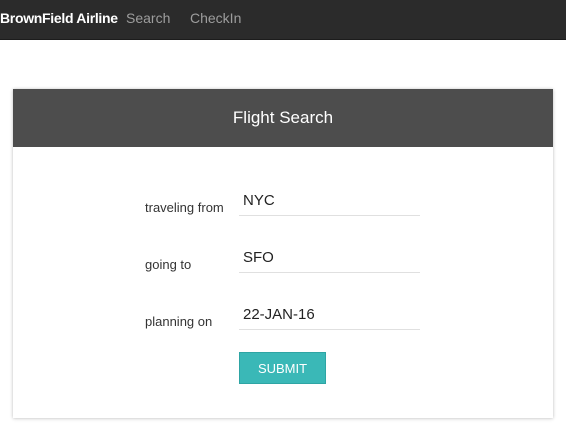 This screenshot has height=433, width=566. I want to click on origin-input, so click(329, 201).